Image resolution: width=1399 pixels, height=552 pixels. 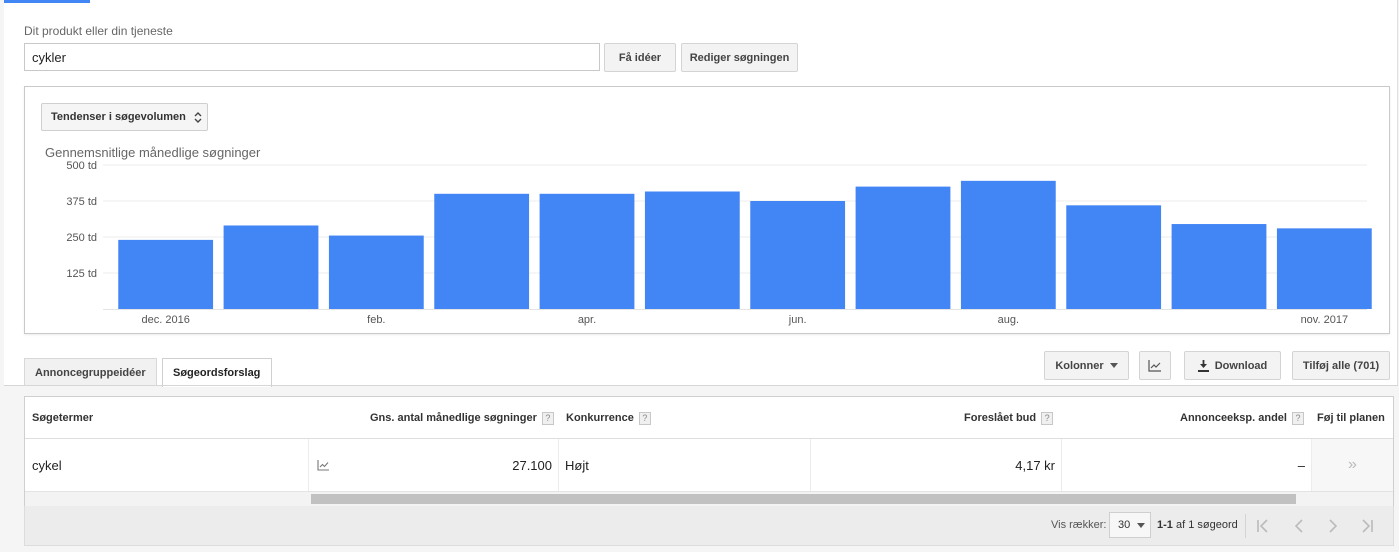 What do you see at coordinates (600, 418) in the screenshot?
I see `header-label: Konkurrence` at bounding box center [600, 418].